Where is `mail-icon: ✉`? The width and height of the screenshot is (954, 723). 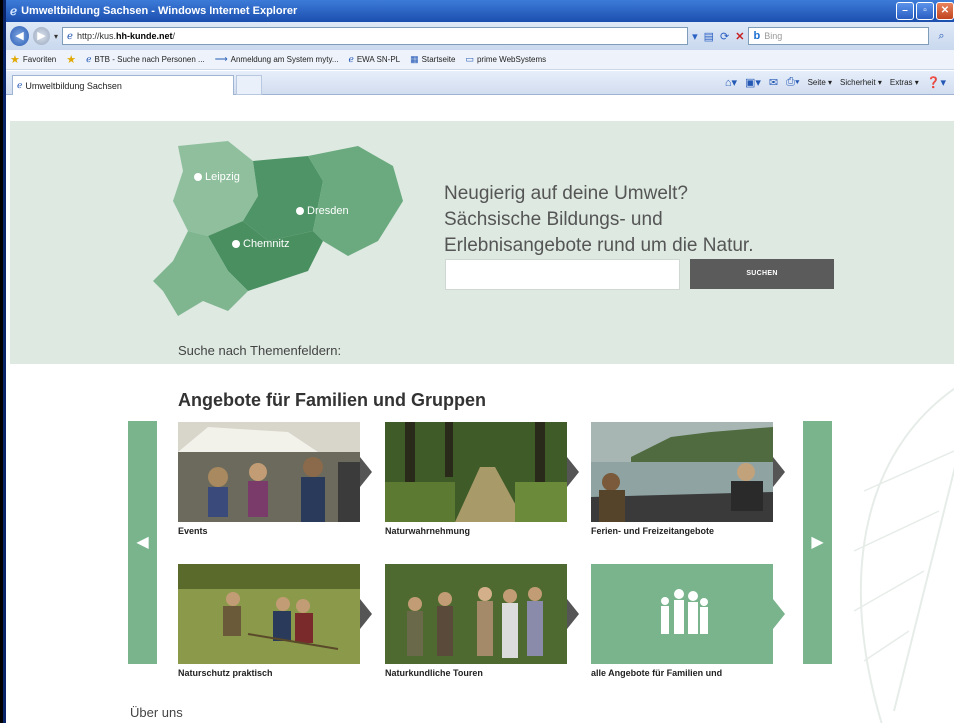 mail-icon: ✉ is located at coordinates (773, 82).